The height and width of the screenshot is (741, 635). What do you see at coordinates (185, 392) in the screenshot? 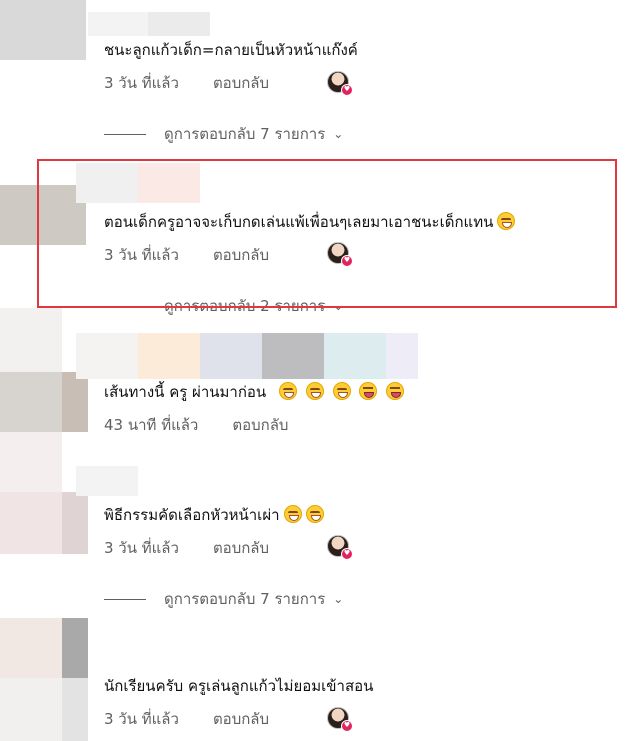
I see `comment-text-label: เส้นทางนี้ ครู ผ่านมาก่อน` at bounding box center [185, 392].